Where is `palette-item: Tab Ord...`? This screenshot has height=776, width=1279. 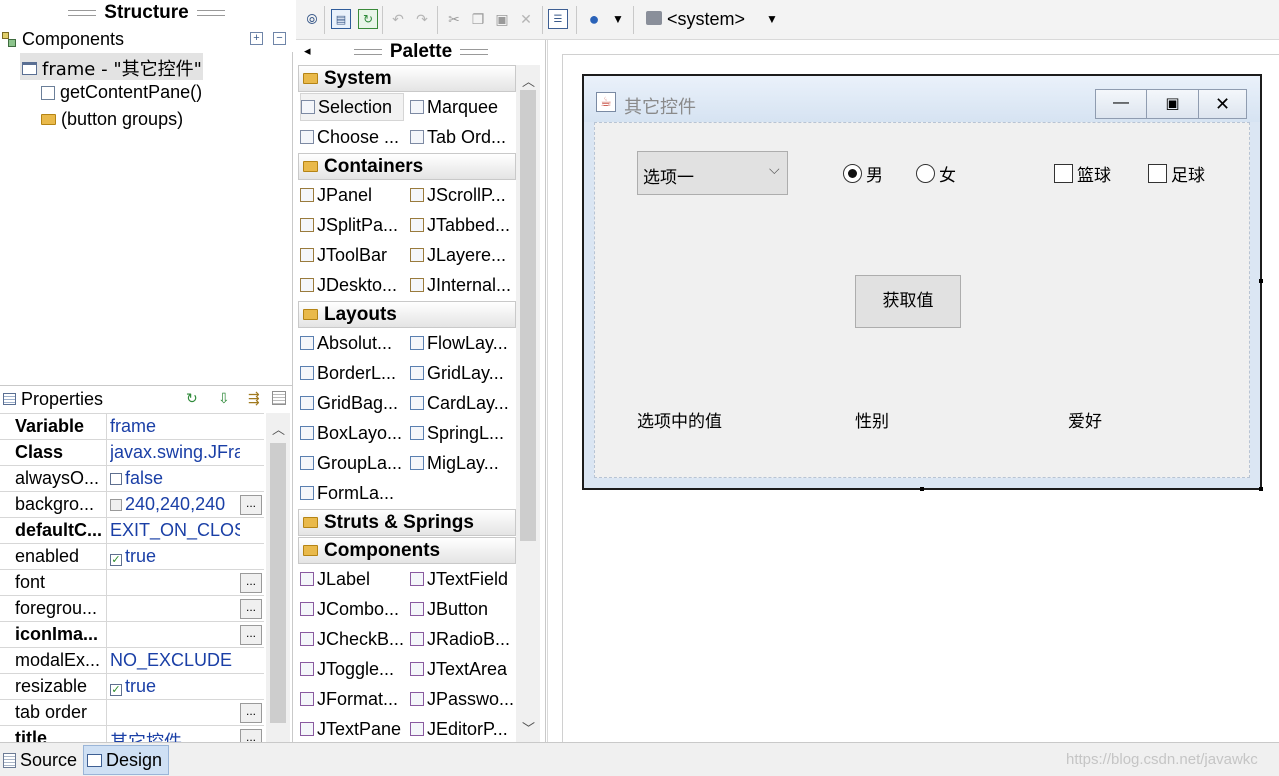
palette-item: Tab Ord... is located at coordinates (463, 137).